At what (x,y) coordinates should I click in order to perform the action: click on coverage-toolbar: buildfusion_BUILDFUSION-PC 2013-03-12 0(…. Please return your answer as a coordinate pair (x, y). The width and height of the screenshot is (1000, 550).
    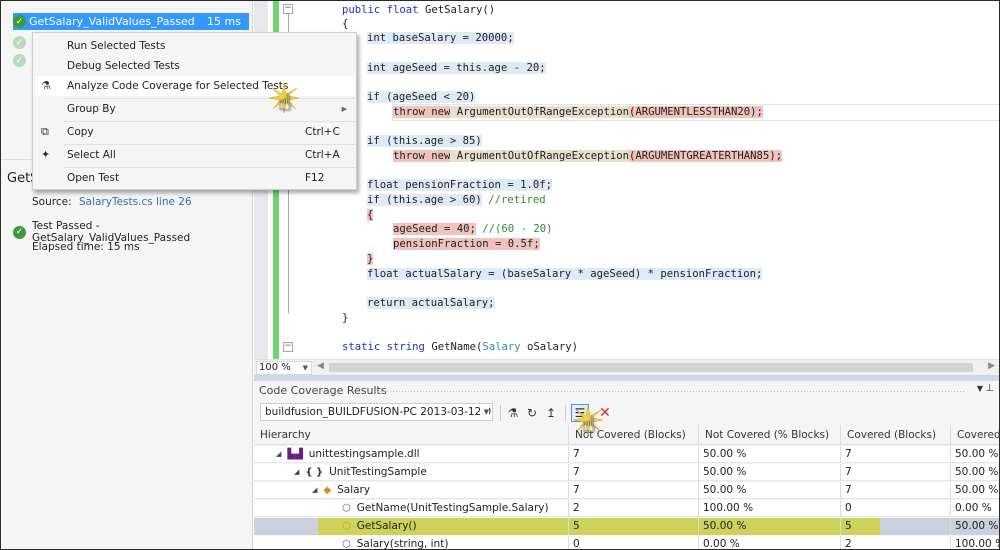
    Looking at the image, I should click on (626, 413).